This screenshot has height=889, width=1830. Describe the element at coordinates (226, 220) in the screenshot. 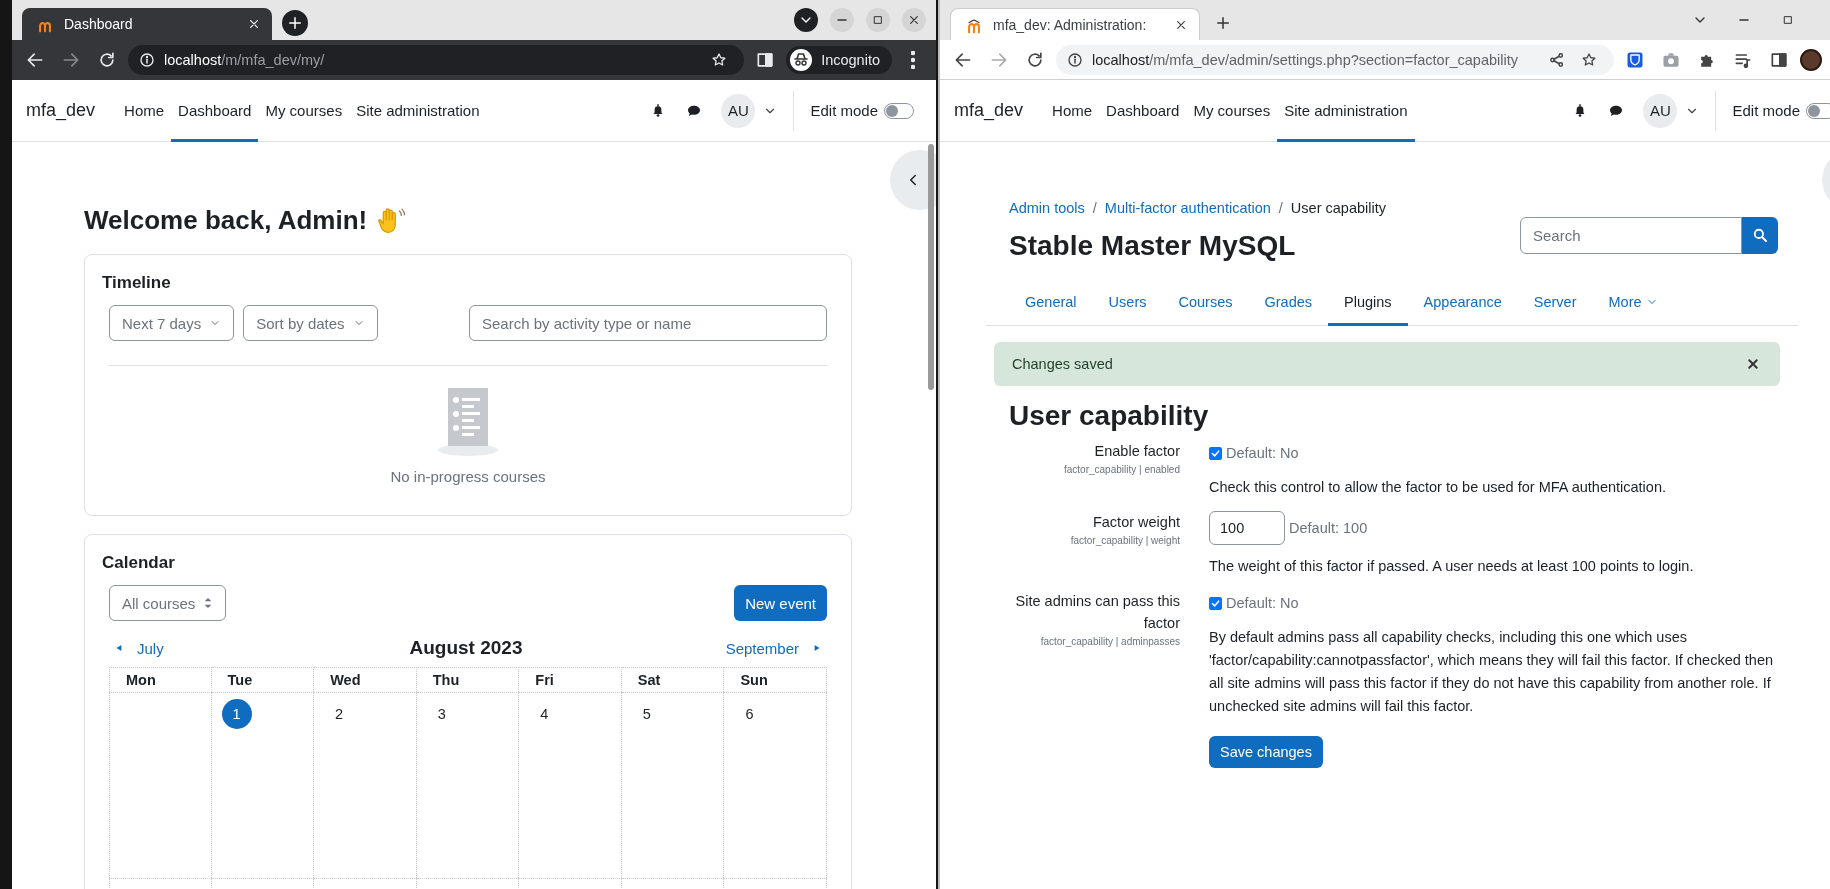

I see `page-heading: Welcome back, Admin!` at that location.